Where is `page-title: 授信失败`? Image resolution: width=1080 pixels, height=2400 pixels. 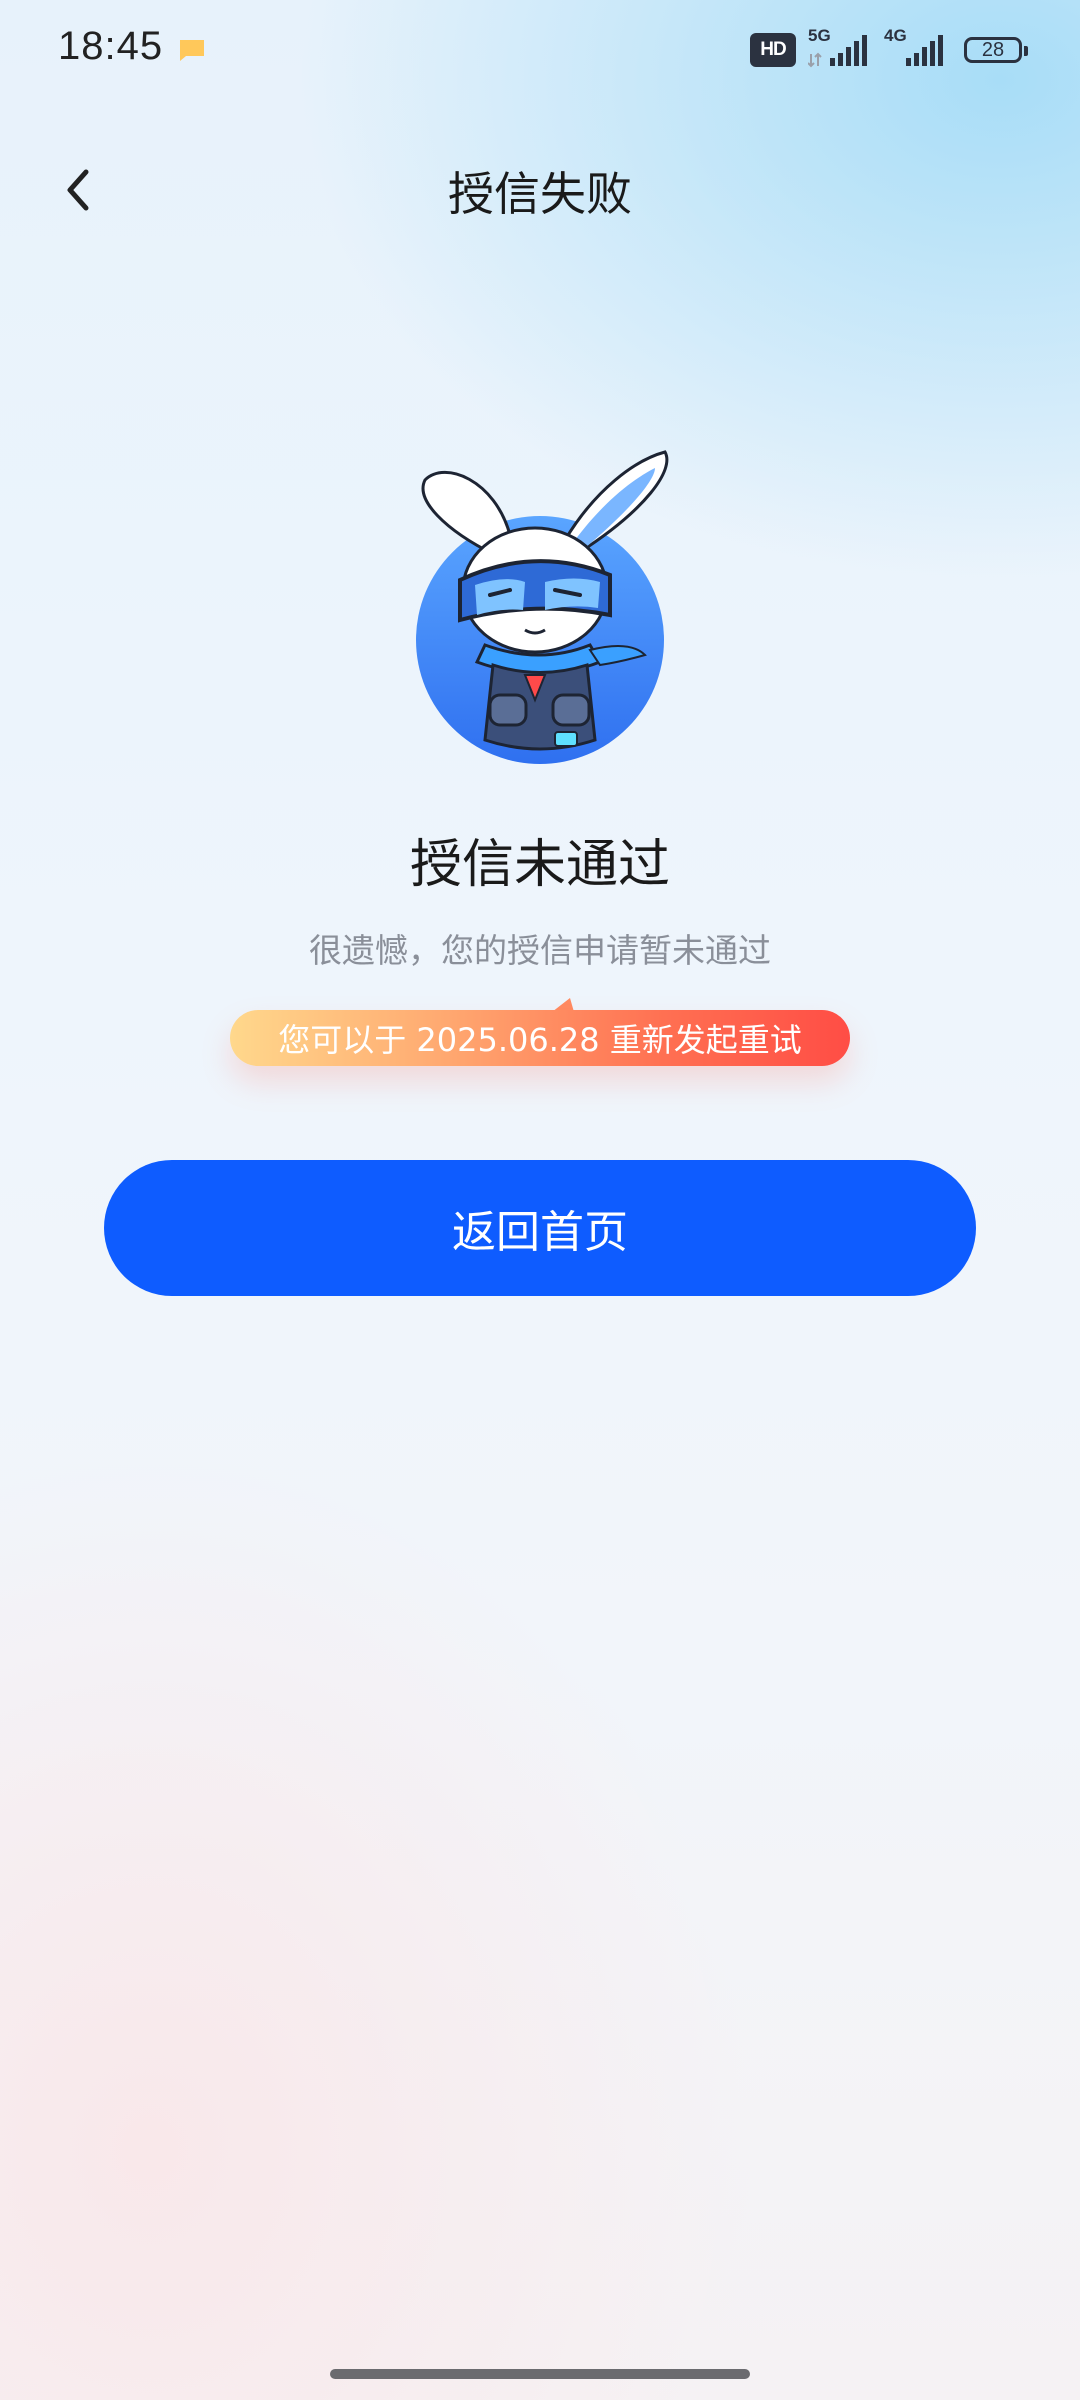
page-title: 授信失败 is located at coordinates (540, 194).